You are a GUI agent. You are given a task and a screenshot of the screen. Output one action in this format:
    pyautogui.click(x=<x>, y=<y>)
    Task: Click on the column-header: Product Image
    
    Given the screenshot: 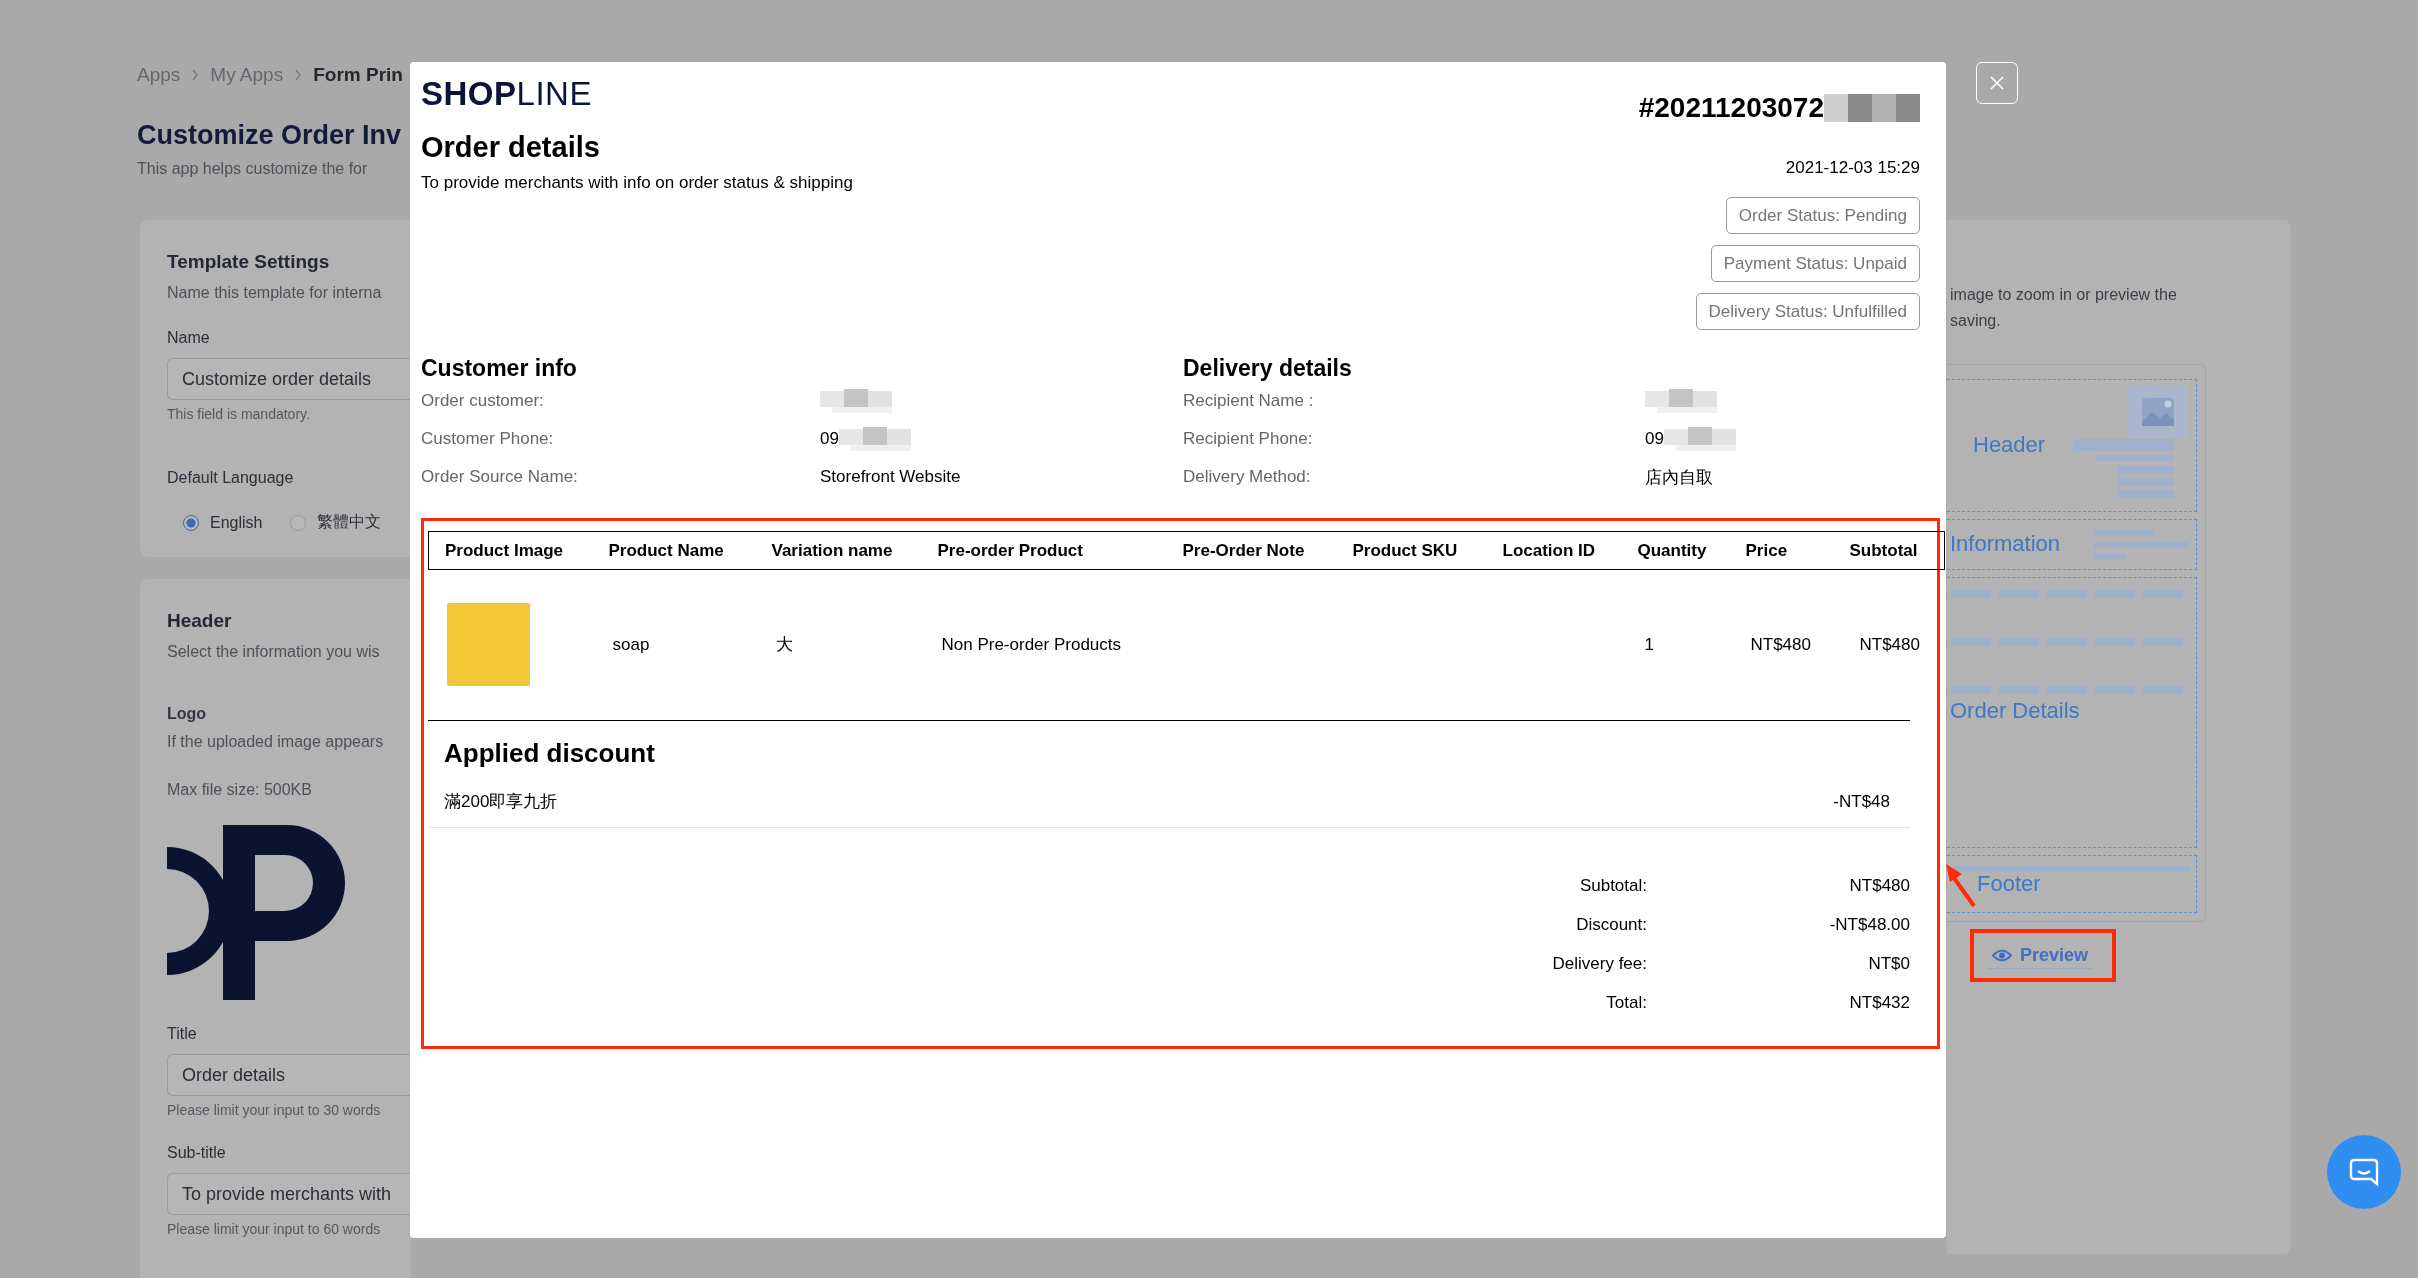 What is the action you would take?
    pyautogui.click(x=510, y=550)
    